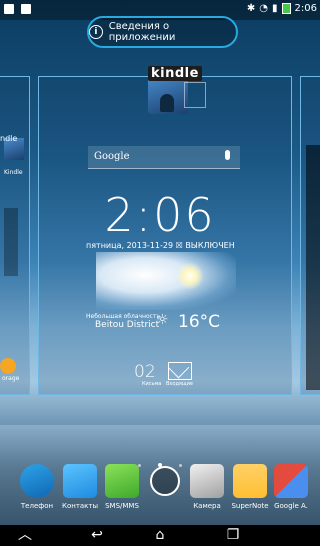 Image resolution: width=320 pixels, height=546 pixels. I want to click on messages-label: Кисьма, so click(152, 384).